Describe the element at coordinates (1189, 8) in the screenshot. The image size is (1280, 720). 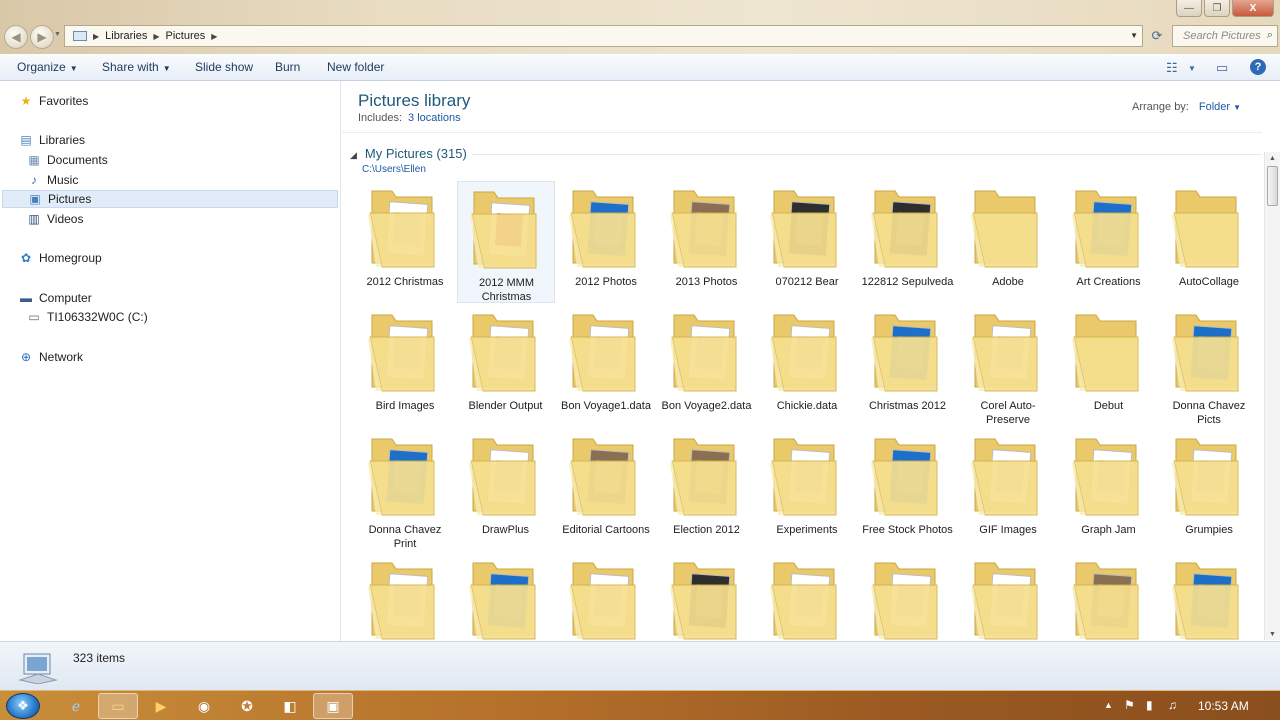
I see `minimize-button: —` at that location.